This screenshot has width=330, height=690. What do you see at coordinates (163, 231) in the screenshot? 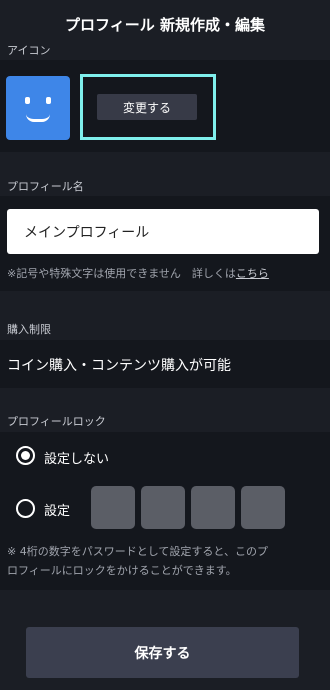
I see `profile-name-field: メインプロフィール` at bounding box center [163, 231].